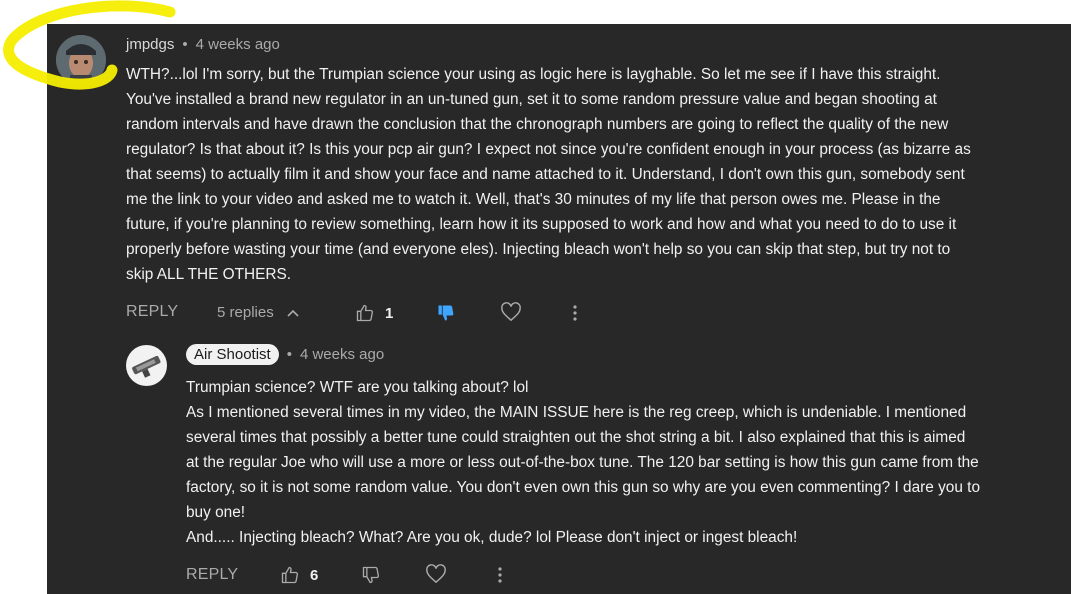 The width and height of the screenshot is (1071, 594). I want to click on comment-timestamp: 4 weeks ago, so click(238, 44).